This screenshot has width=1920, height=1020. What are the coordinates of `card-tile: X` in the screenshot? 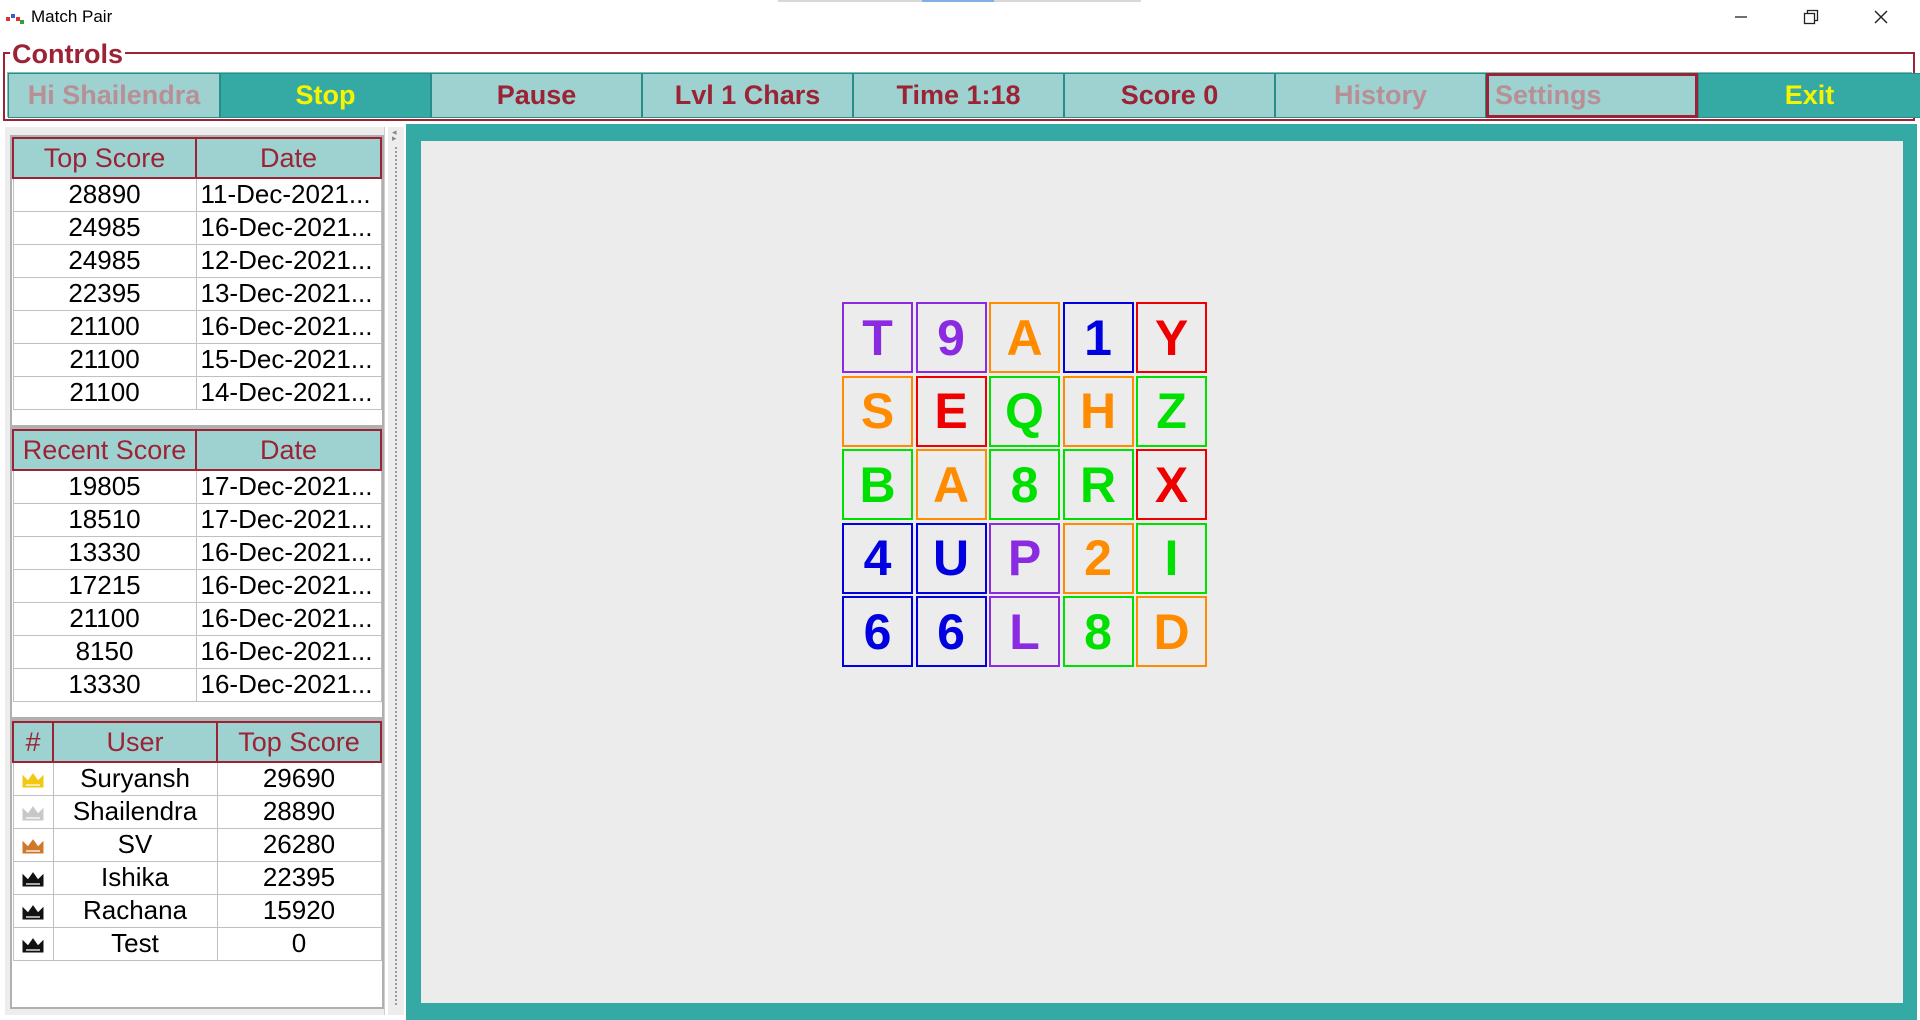 It's located at (1171, 484).